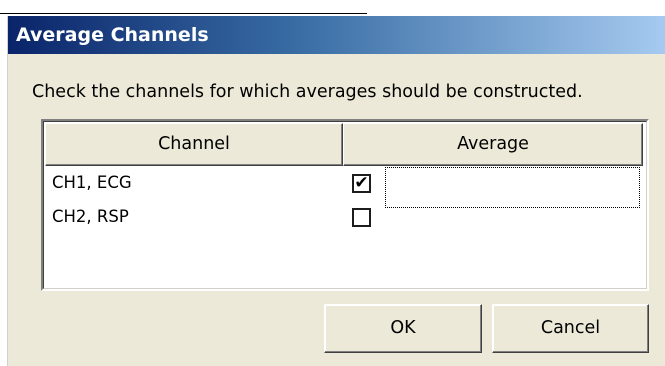  Describe the element at coordinates (344, 187) in the screenshot. I see `table-row: CH1, ECG ✔` at that location.